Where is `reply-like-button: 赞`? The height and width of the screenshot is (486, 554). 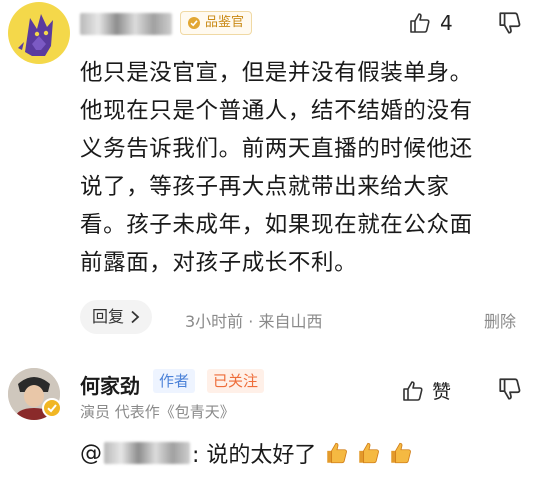 reply-like-button: 赞 is located at coordinates (426, 390).